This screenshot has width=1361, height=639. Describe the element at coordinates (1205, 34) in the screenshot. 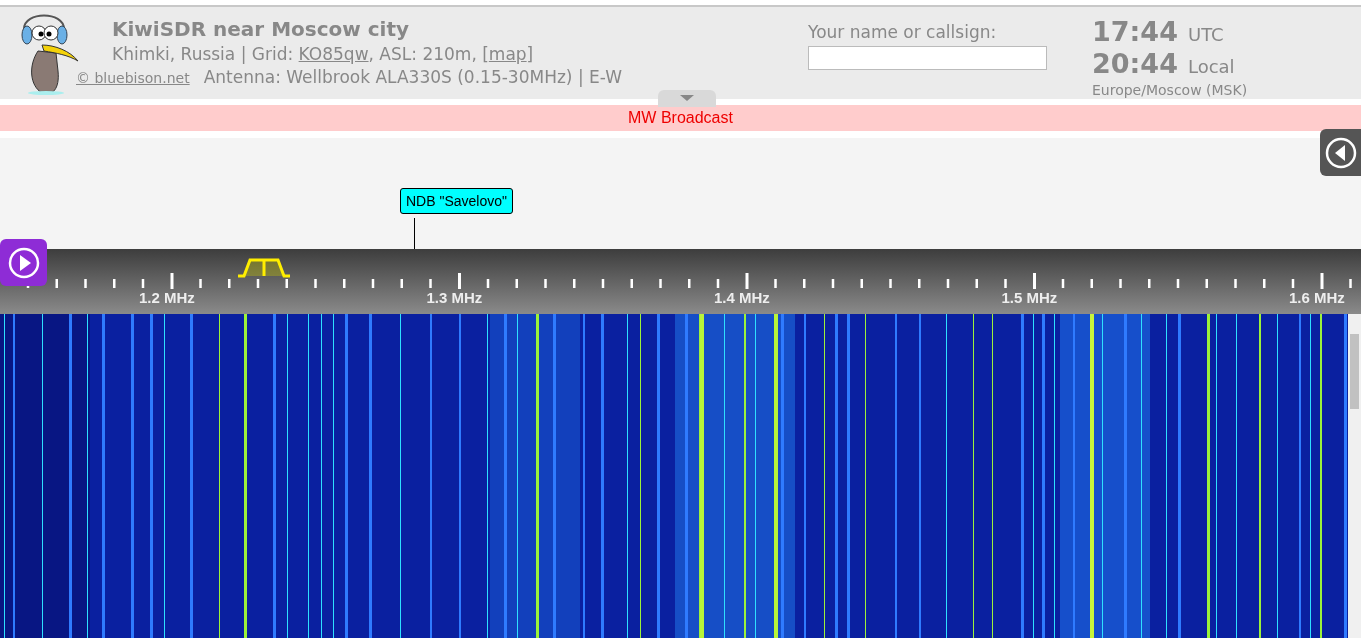

I see `clock-zone: UTC` at that location.